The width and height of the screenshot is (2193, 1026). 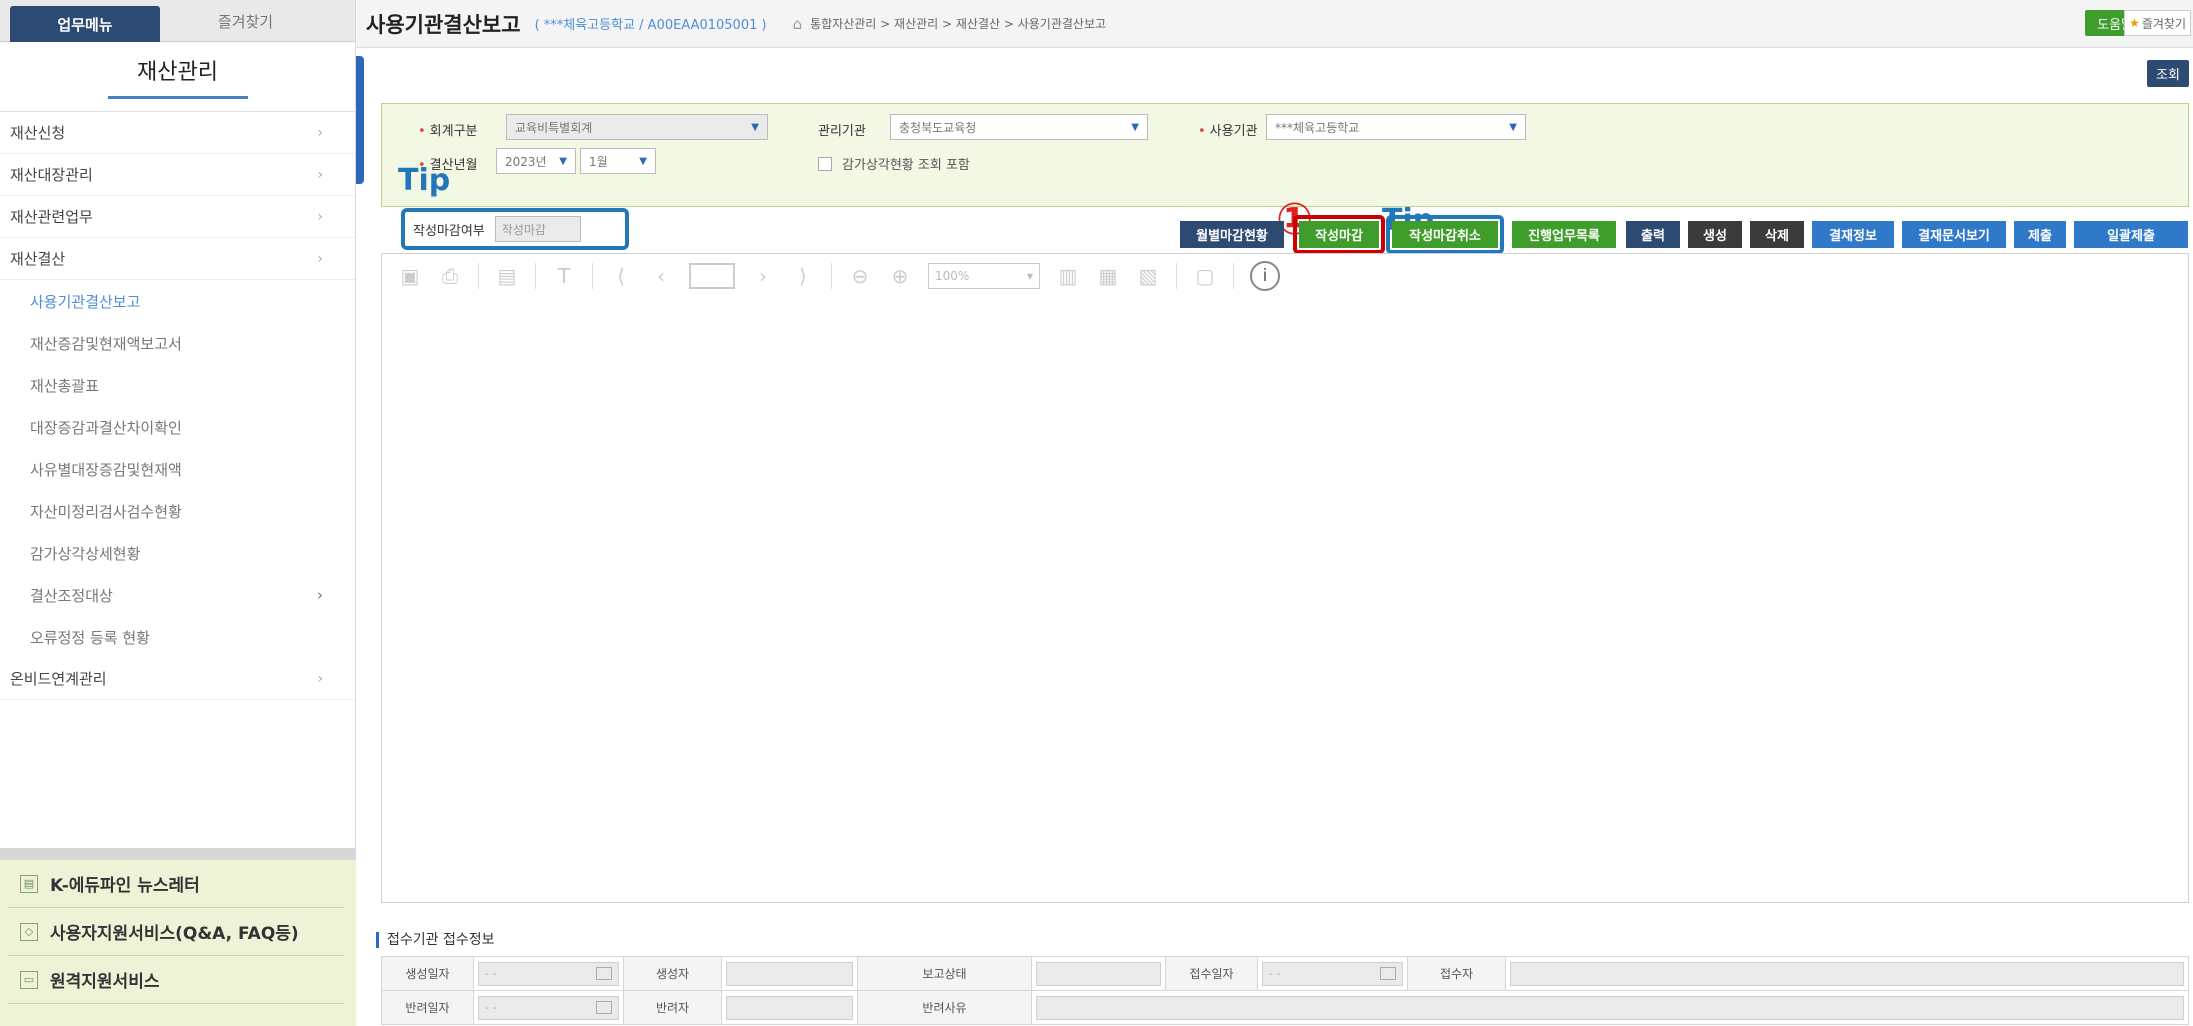 I want to click on newsletter-link: ▤ K-에듀파인 뉴스레터, so click(x=176, y=884).